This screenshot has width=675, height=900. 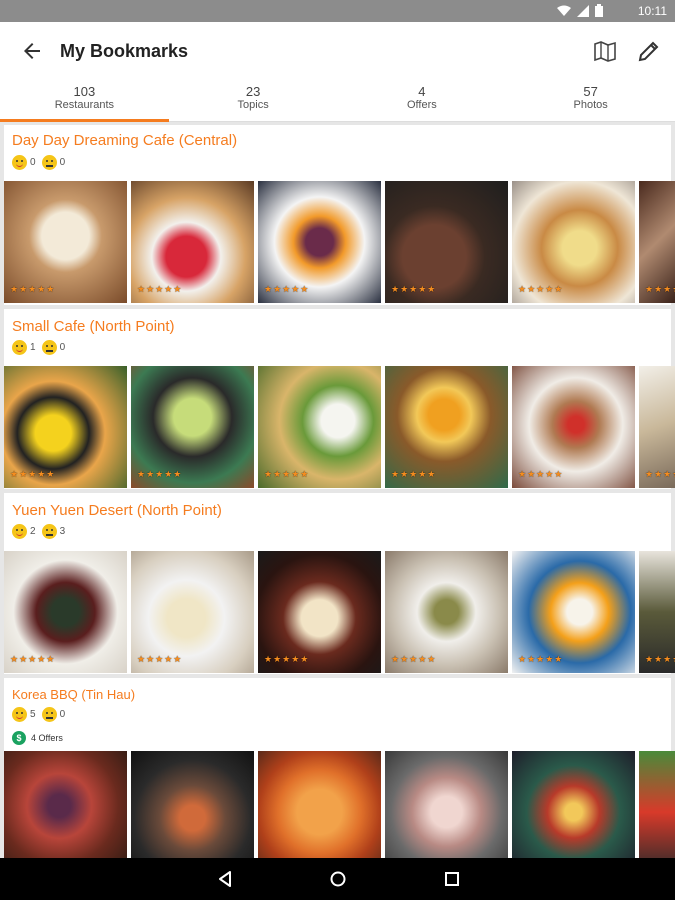 What do you see at coordinates (421, 105) in the screenshot?
I see `tab-label: Offers` at bounding box center [421, 105].